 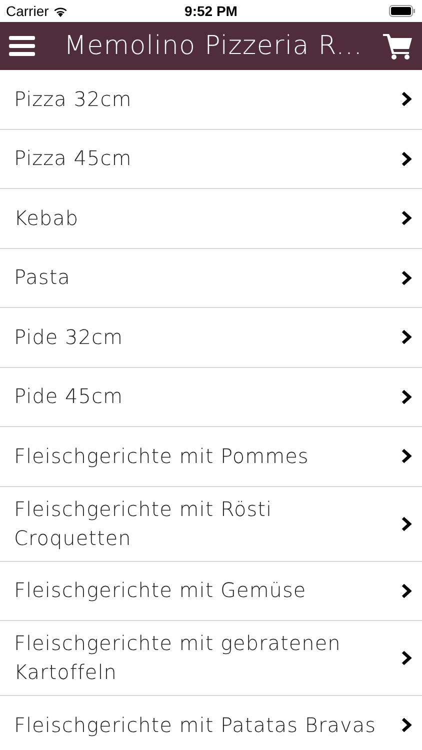 I want to click on cart-icon, so click(x=398, y=46).